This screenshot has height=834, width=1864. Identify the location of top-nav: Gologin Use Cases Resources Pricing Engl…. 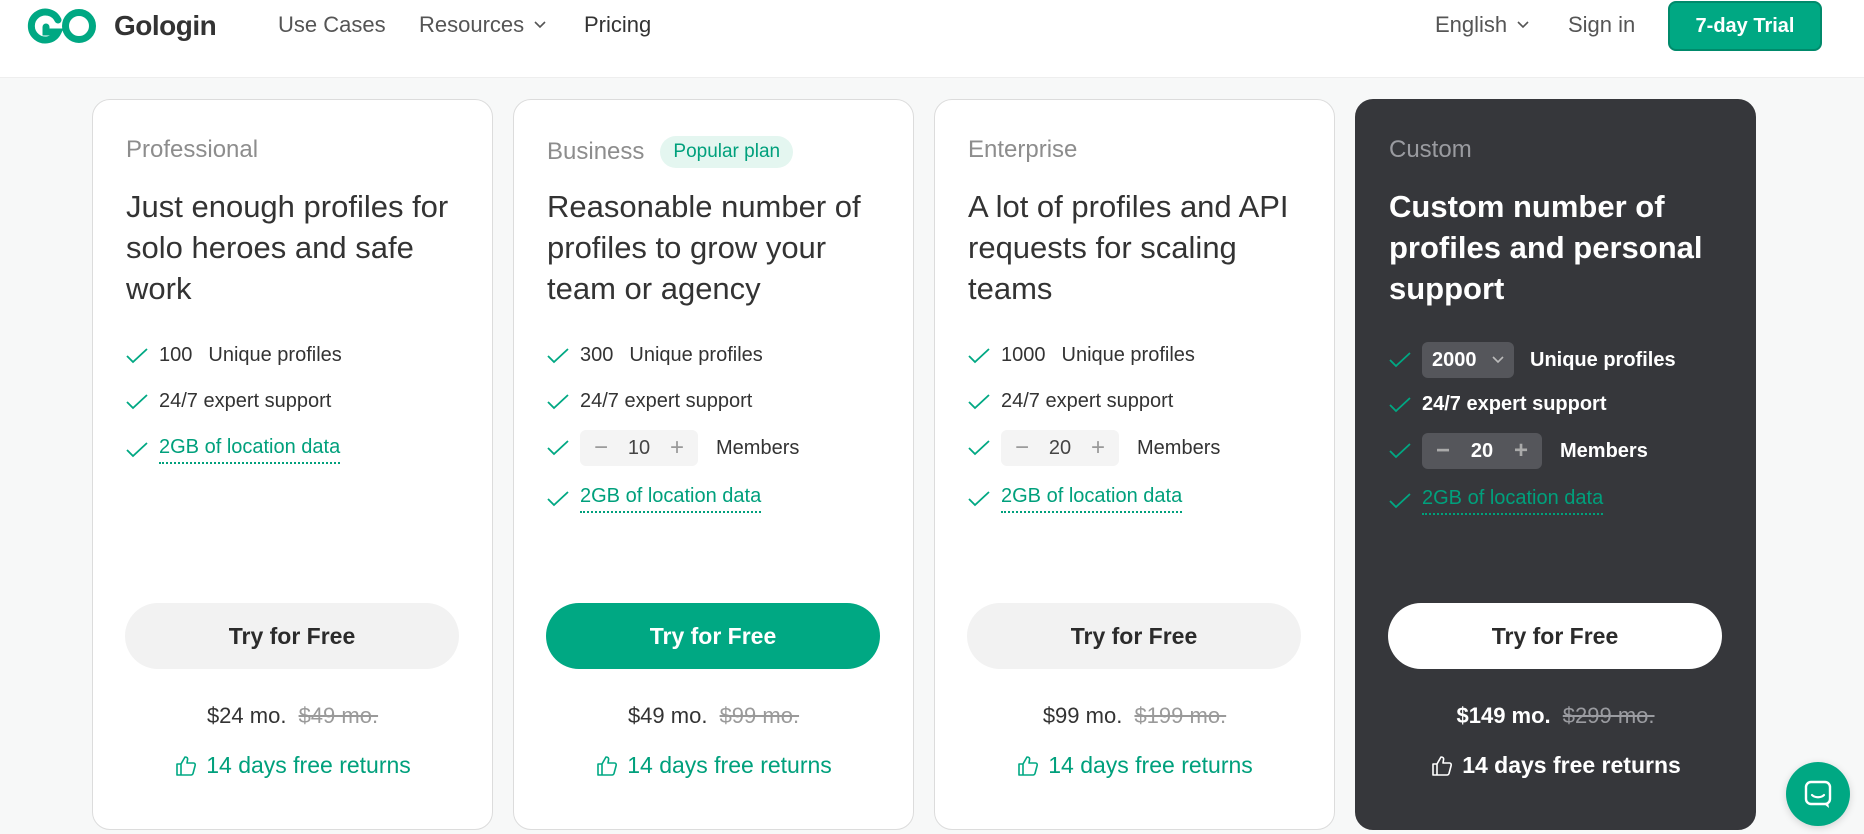
(932, 39).